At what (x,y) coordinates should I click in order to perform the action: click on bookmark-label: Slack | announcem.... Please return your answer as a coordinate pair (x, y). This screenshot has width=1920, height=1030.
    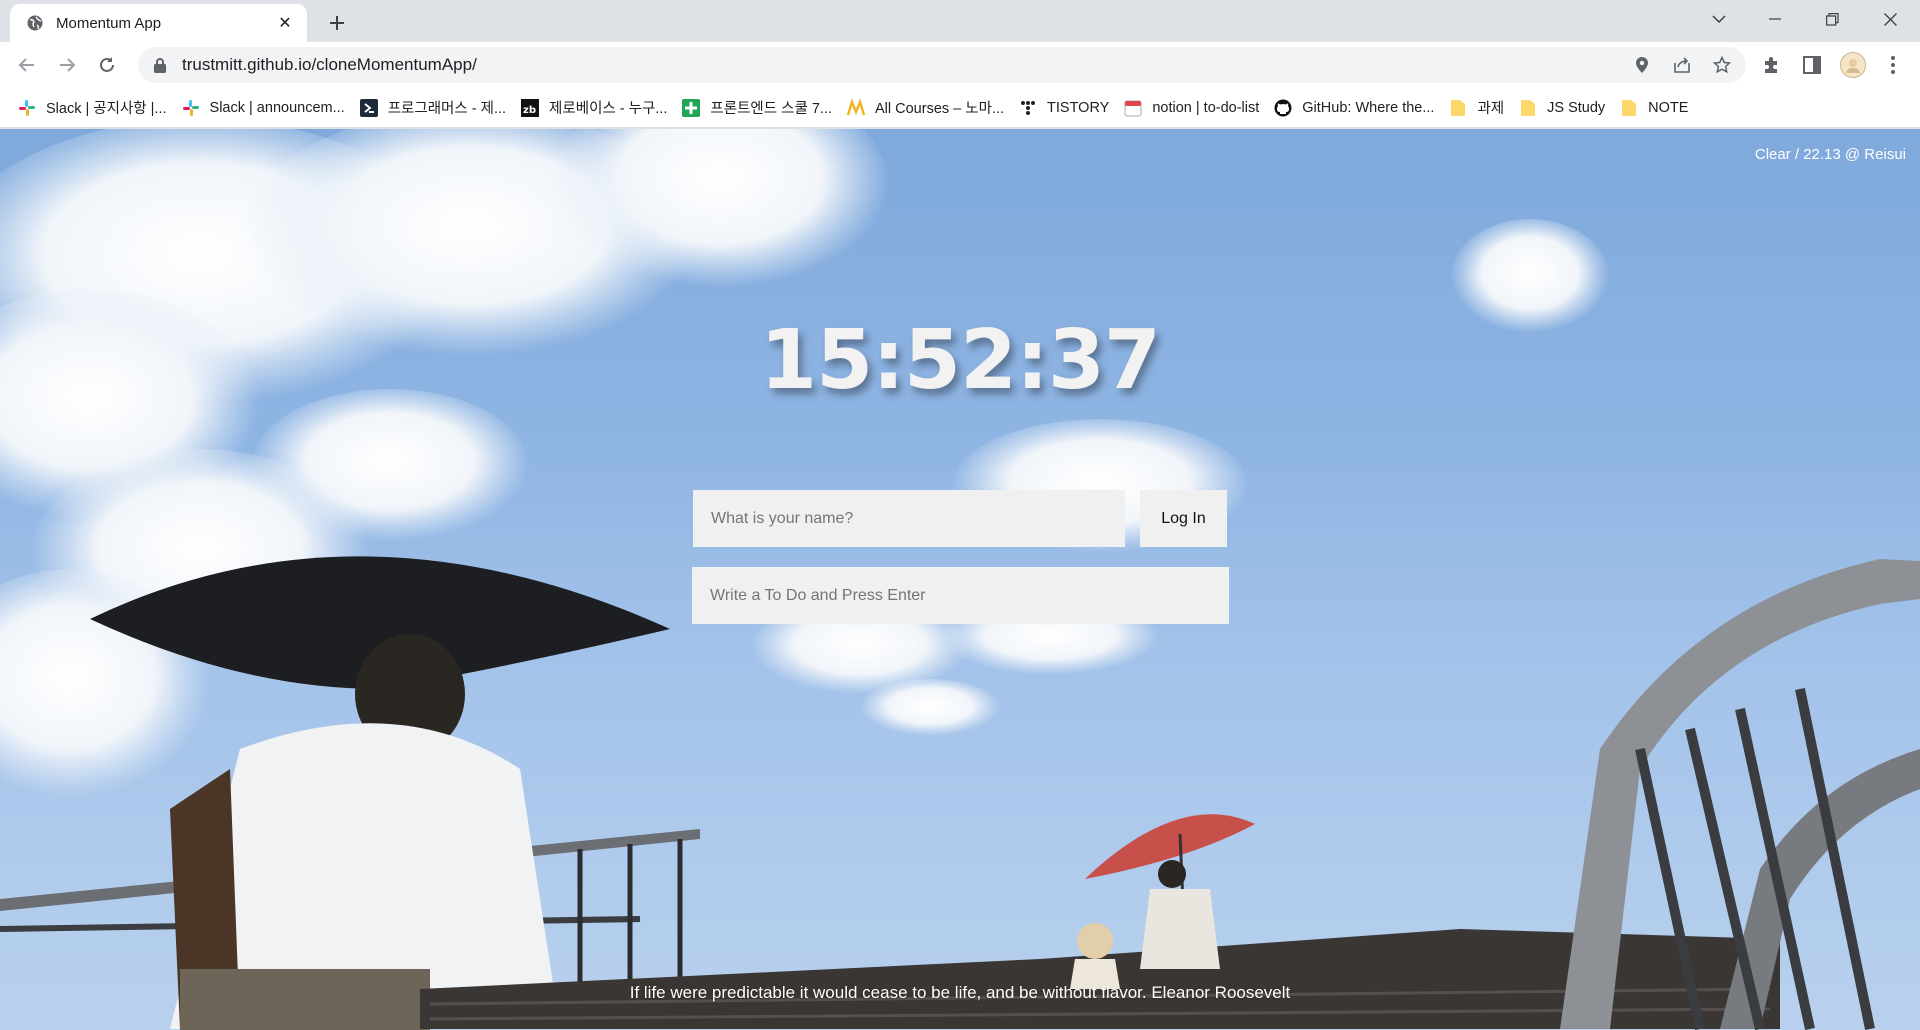
    Looking at the image, I should click on (277, 107).